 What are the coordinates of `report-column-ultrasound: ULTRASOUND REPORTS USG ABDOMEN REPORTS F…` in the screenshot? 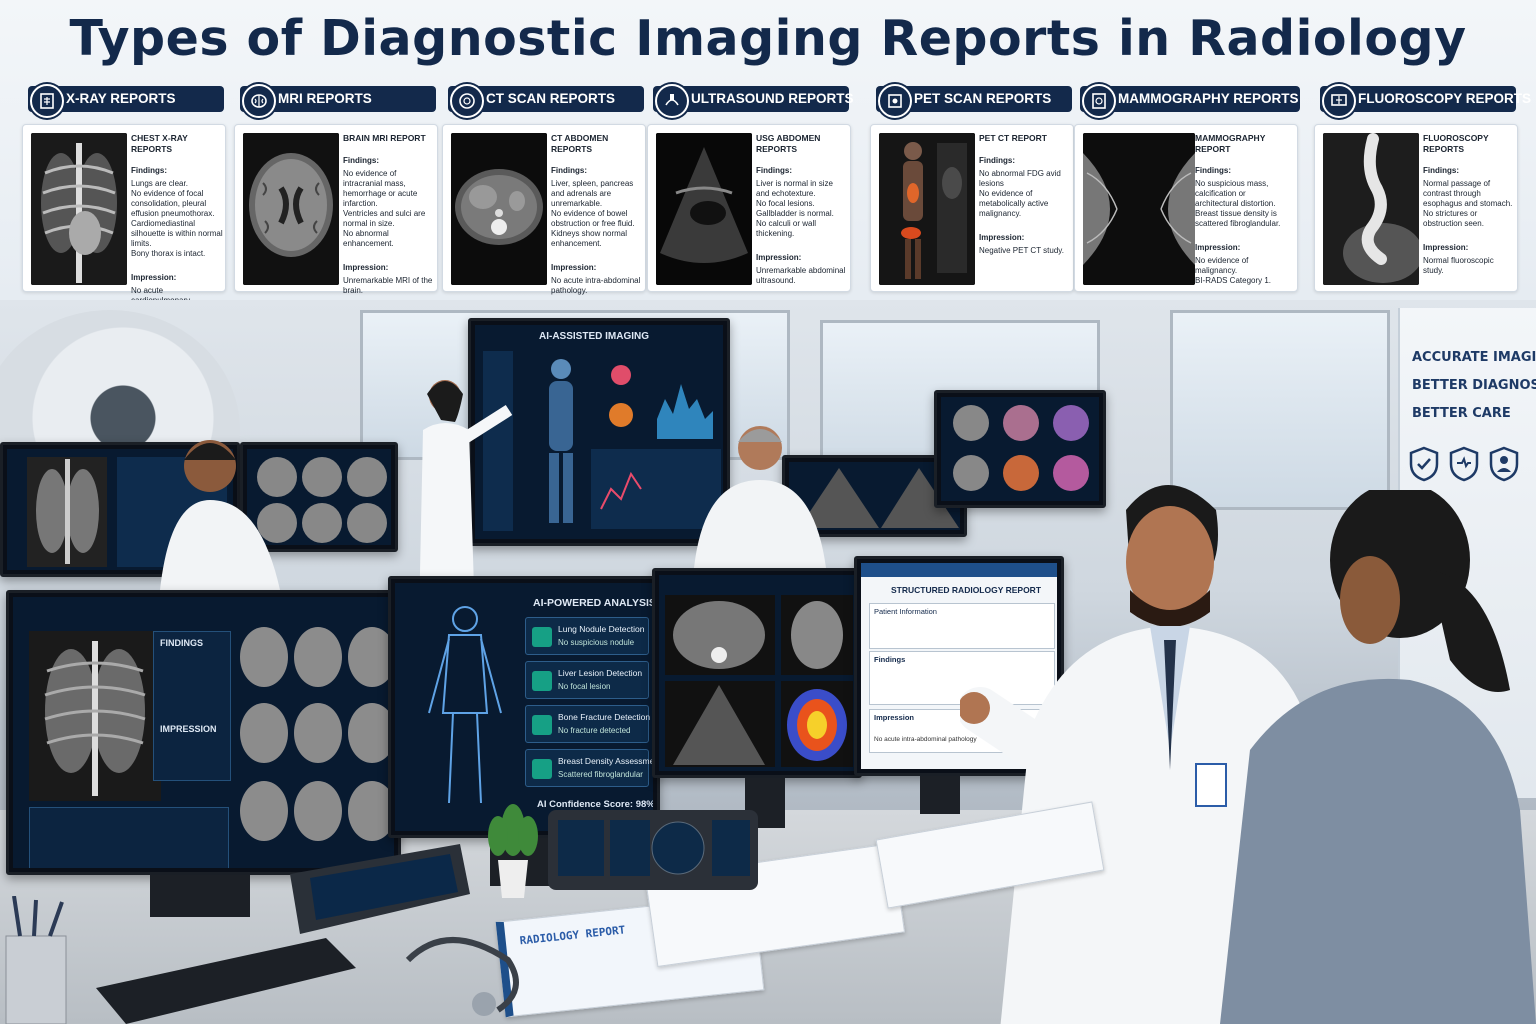 It's located at (750, 187).